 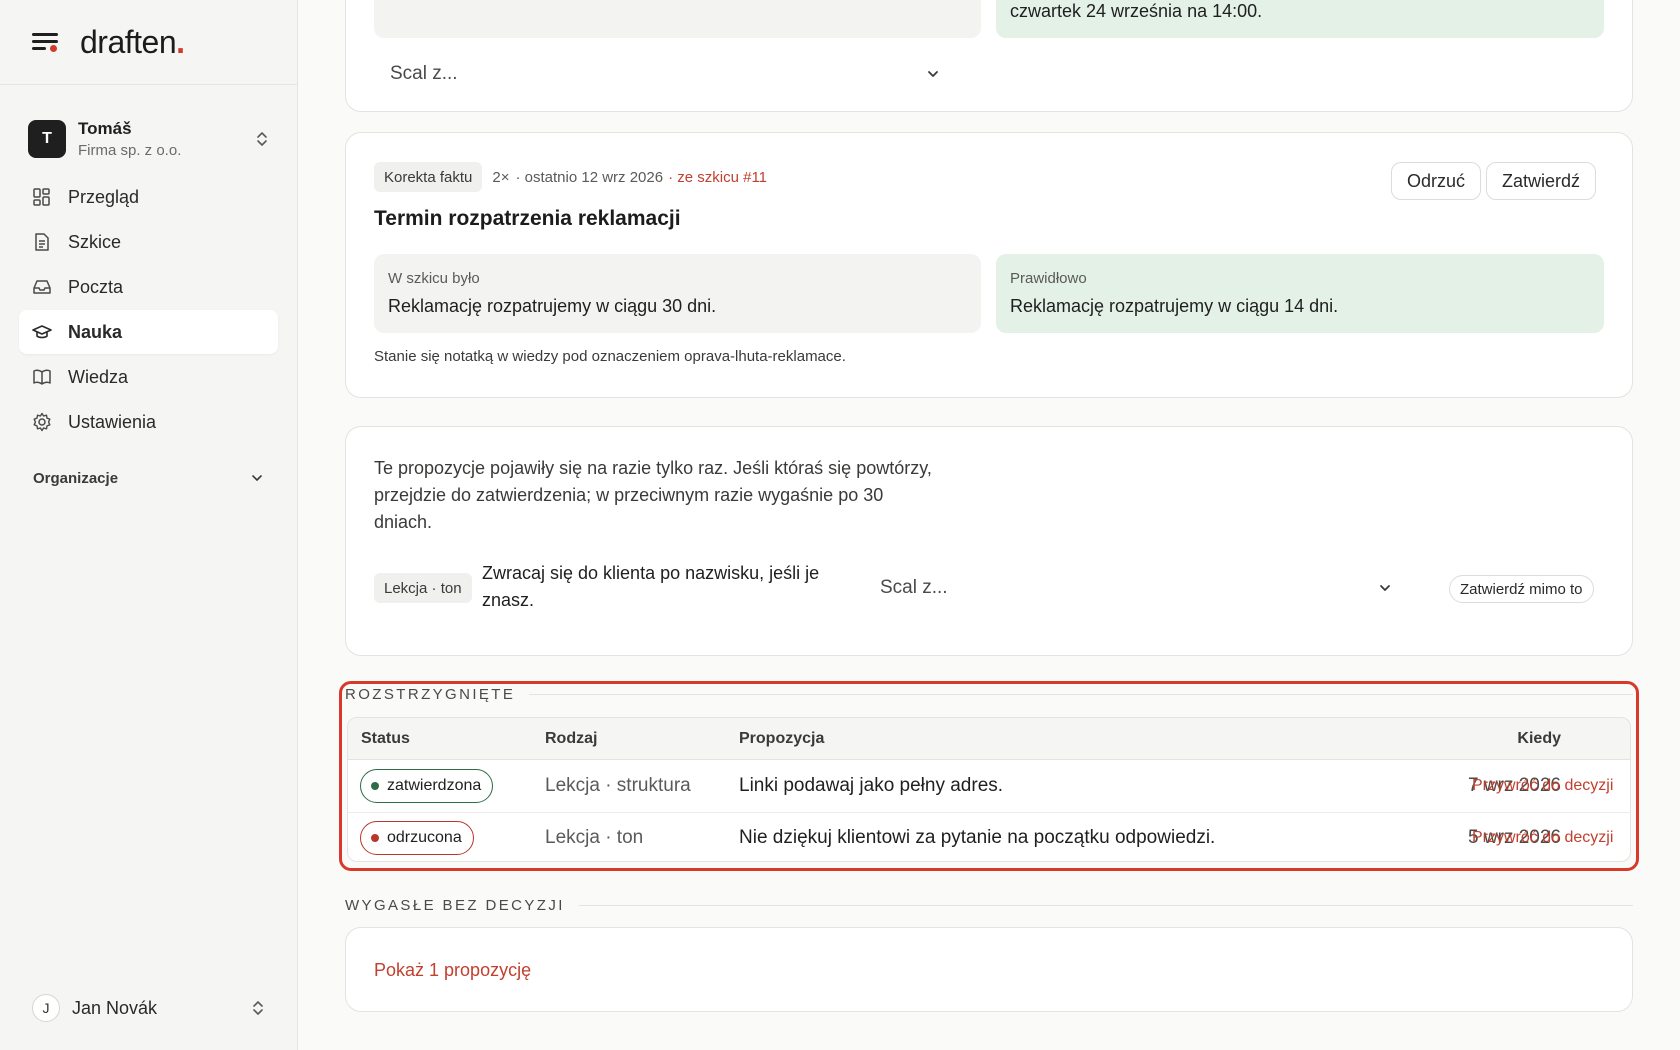 What do you see at coordinates (1174, 306) in the screenshot?
I see `correct-value: Reklamację rozpatrujemy w ciągu 14 dni.` at bounding box center [1174, 306].